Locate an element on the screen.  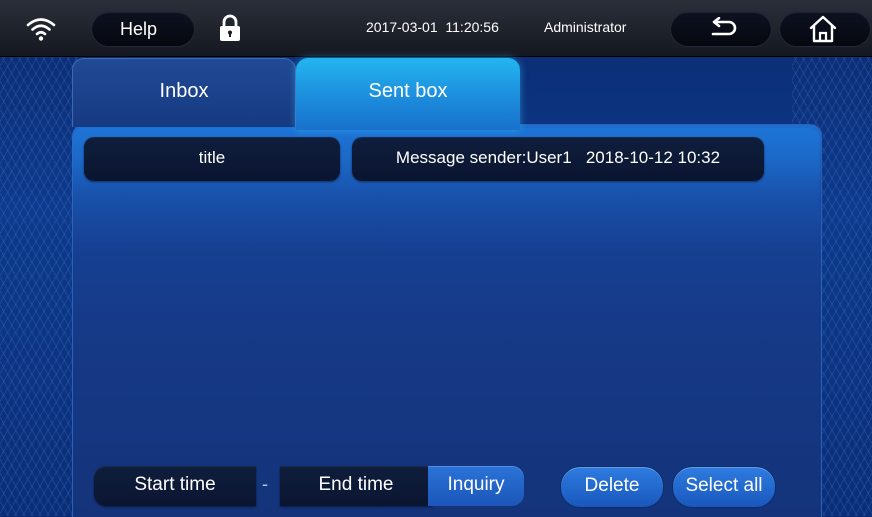
help-label: Help is located at coordinates (139, 29).